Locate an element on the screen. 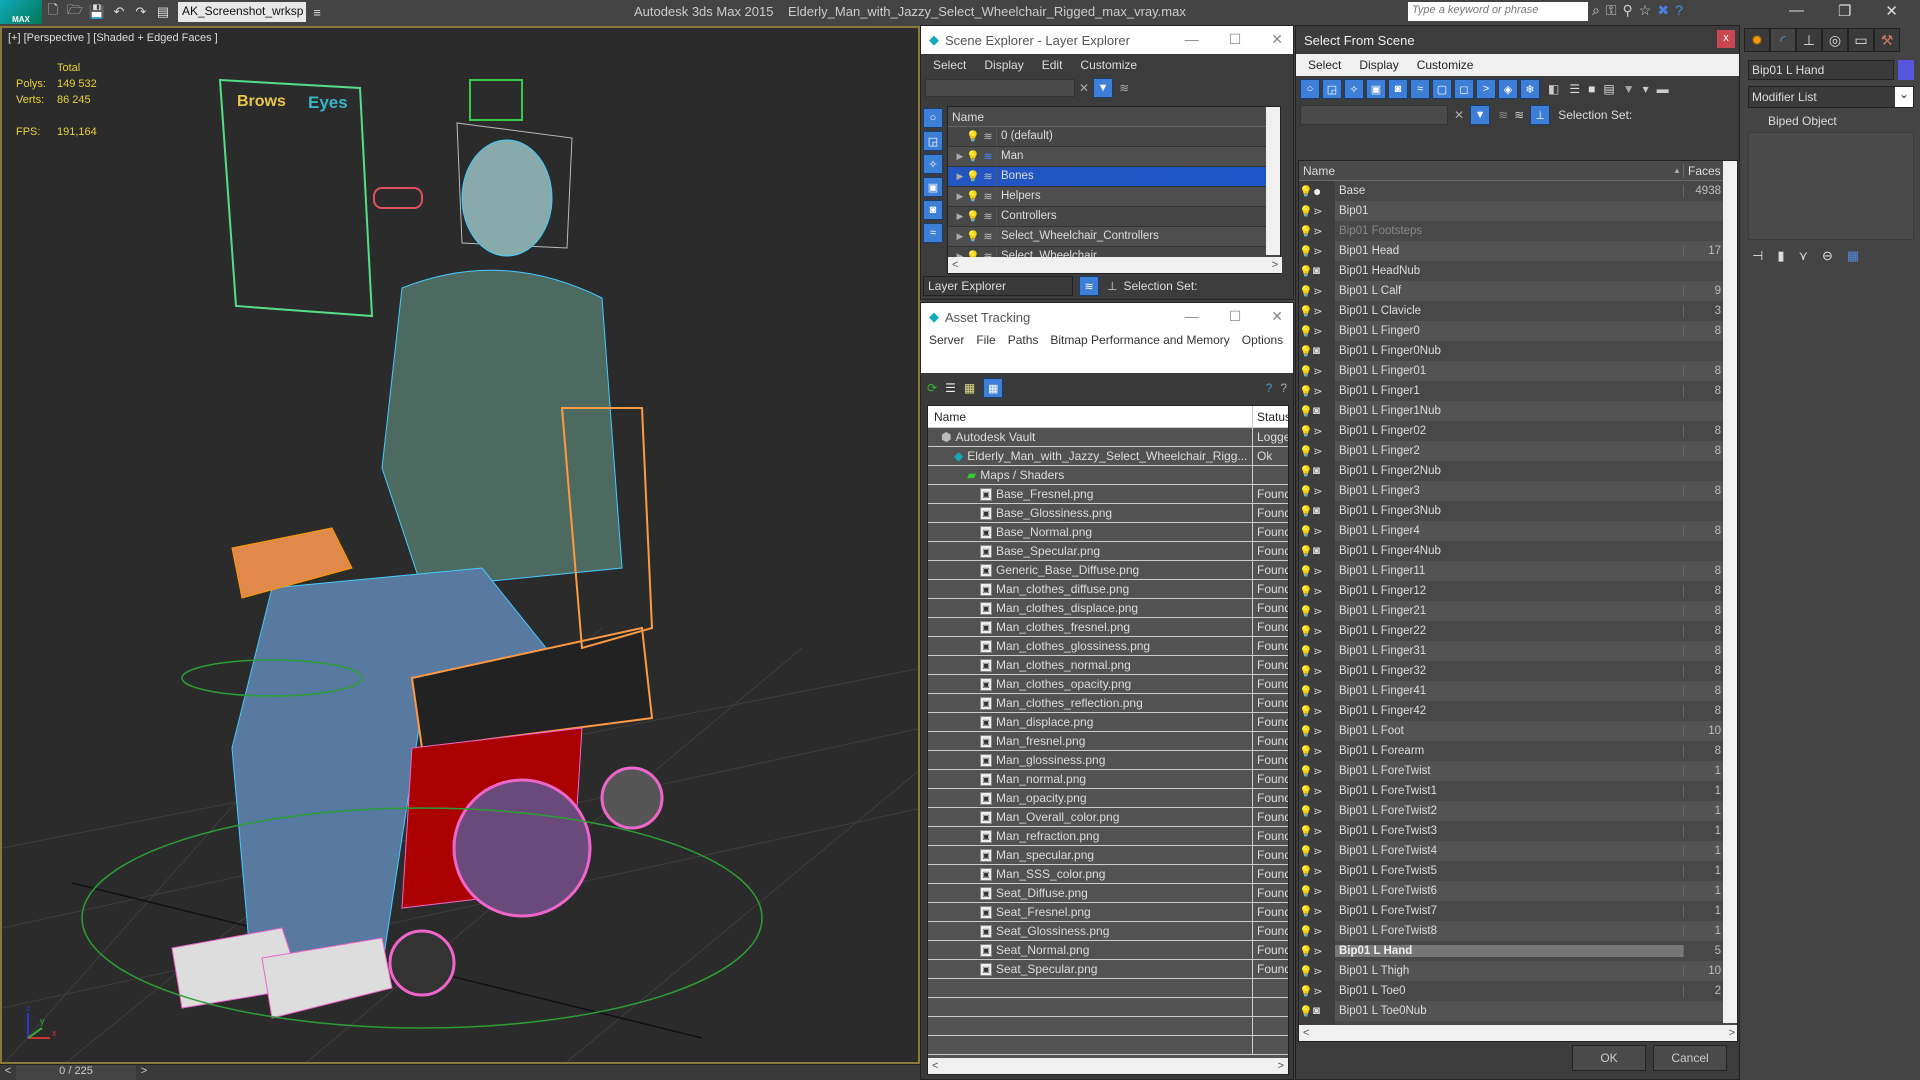 This screenshot has width=1920, height=1080. column-header-name: Name is located at coordinates (1114, 117).